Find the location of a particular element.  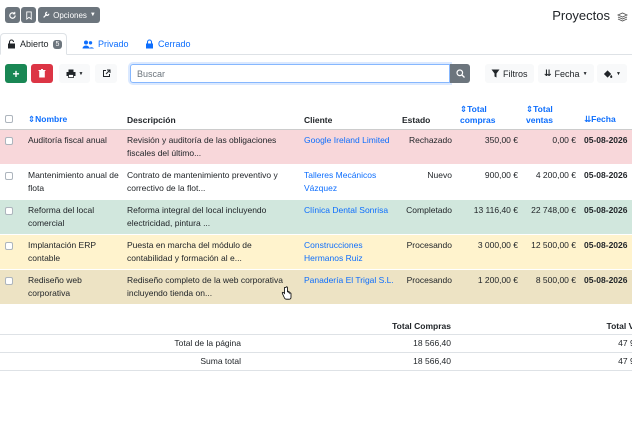

trash-icon is located at coordinates (42, 73).